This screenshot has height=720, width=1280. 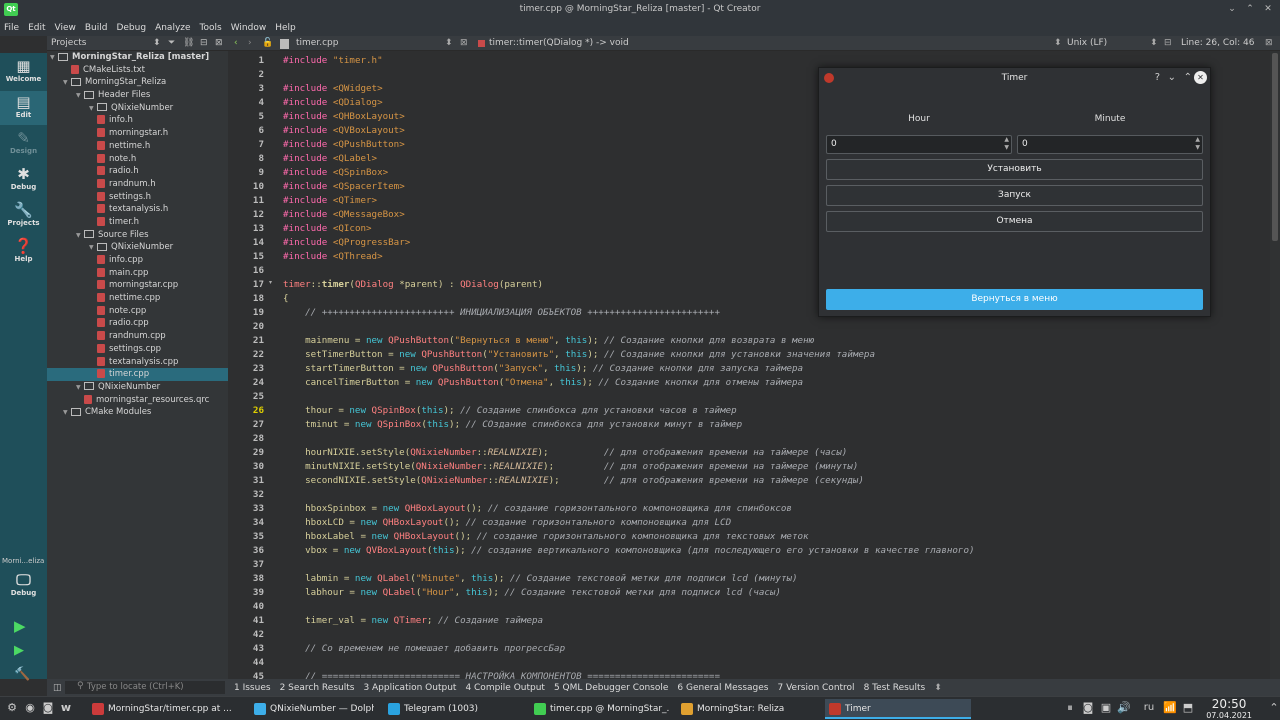 What do you see at coordinates (219, 43) in the screenshot?
I see `close-pane-icon: ⊠` at bounding box center [219, 43].